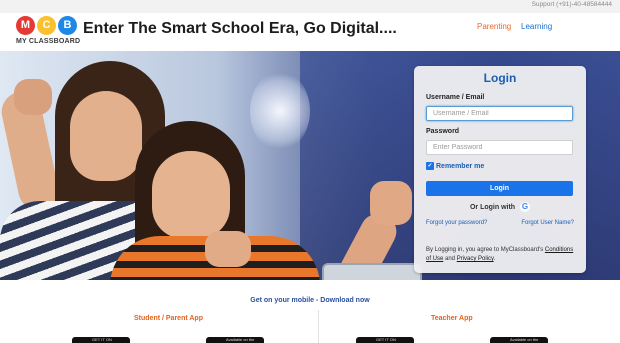 The image size is (620, 343). Describe the element at coordinates (525, 207) in the screenshot. I see `google-icon: G` at that location.